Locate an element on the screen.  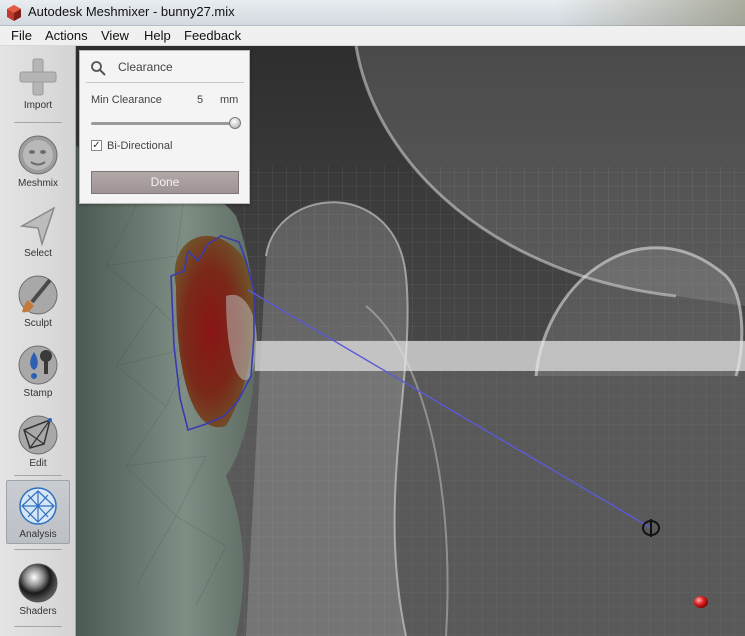
sculpt-label: Sculpt is located at coordinates (38, 323).